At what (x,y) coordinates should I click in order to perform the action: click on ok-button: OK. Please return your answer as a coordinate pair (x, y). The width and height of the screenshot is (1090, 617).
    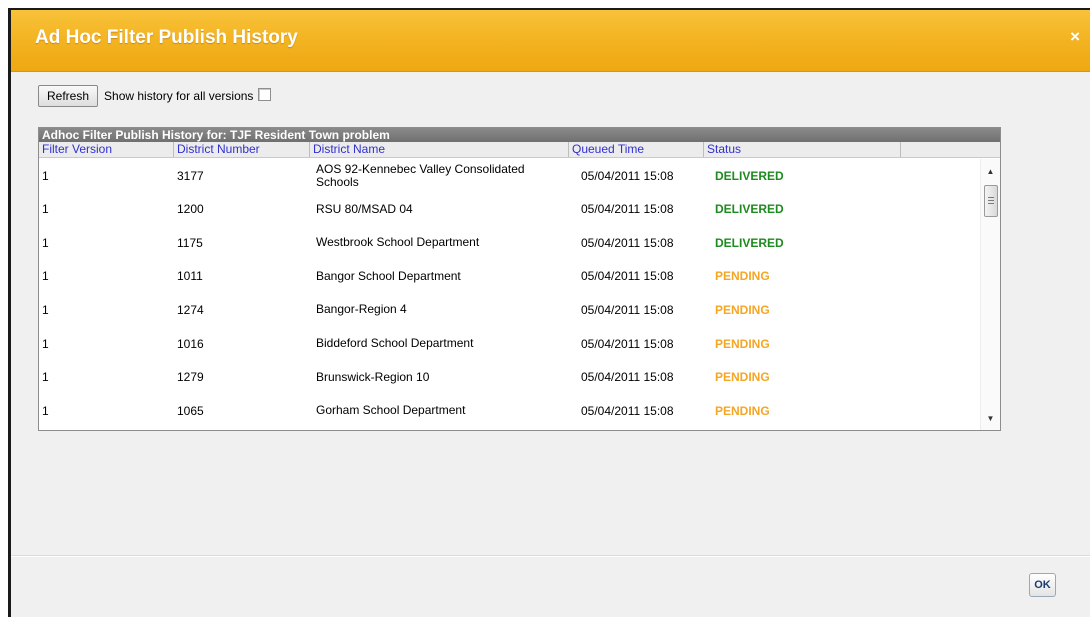
    Looking at the image, I should click on (1042, 585).